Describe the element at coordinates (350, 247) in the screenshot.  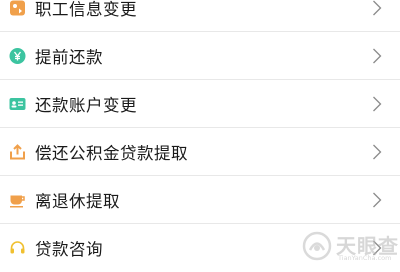
I see `tianyancha-watermark: 天眼查 TianYanCha.com` at that location.